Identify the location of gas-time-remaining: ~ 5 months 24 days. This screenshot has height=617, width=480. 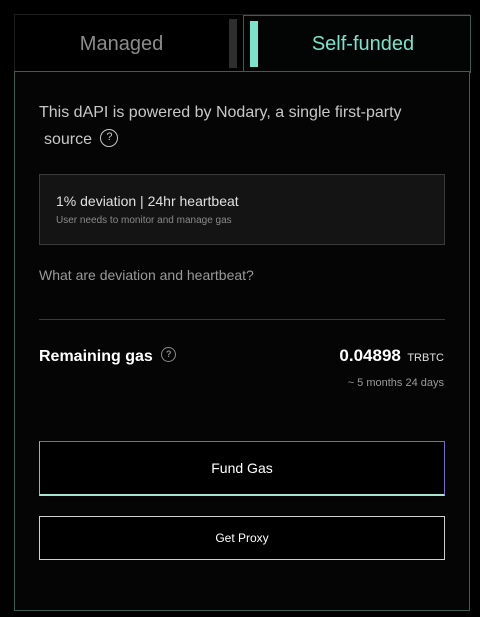
(395, 383).